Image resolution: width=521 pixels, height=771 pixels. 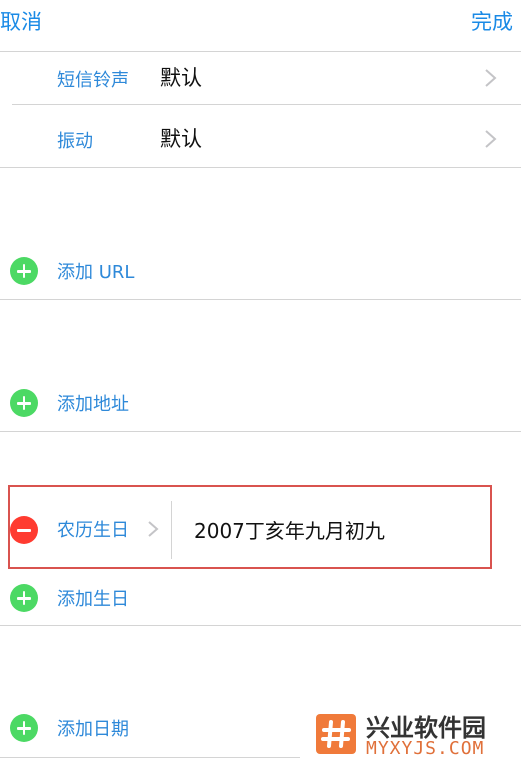 What do you see at coordinates (260, 409) in the screenshot?
I see `add-address-row: 添加地址` at bounding box center [260, 409].